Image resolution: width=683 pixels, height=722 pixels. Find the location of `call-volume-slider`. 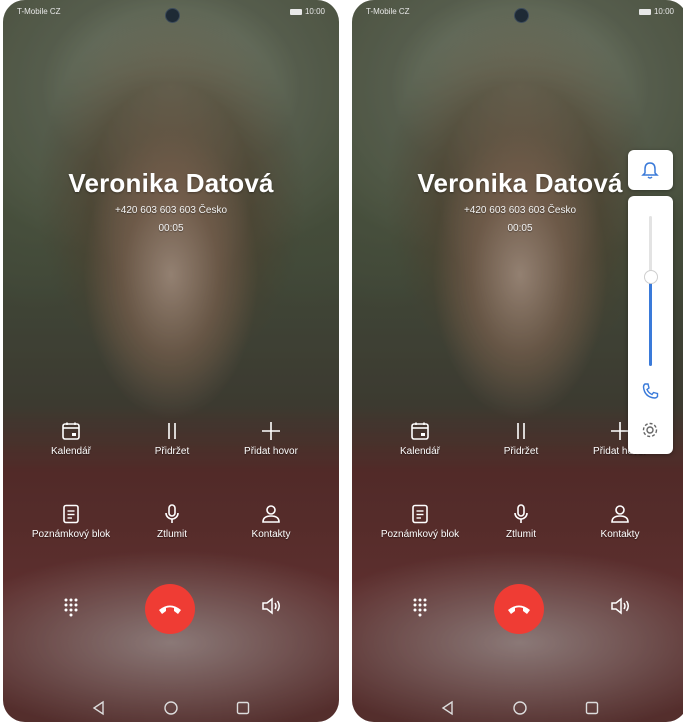

call-volume-slider is located at coordinates (650, 291).